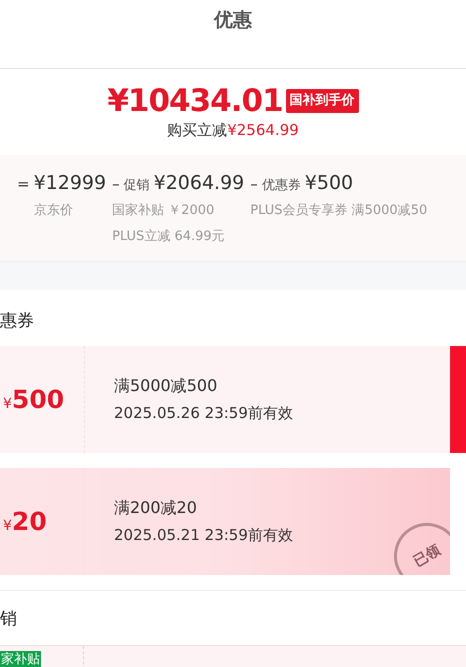 The height and width of the screenshot is (667, 466). What do you see at coordinates (70, 183) in the screenshot?
I see `item-amount: ¥12999` at bounding box center [70, 183].